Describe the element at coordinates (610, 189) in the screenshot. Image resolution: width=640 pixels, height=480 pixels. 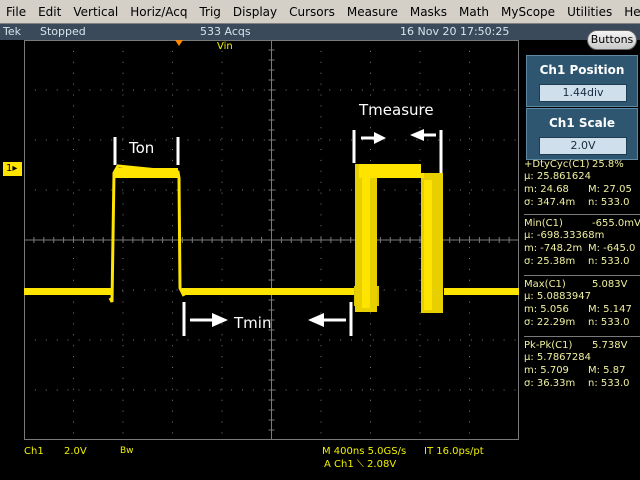
I see `meas-max: M: 27.05` at that location.